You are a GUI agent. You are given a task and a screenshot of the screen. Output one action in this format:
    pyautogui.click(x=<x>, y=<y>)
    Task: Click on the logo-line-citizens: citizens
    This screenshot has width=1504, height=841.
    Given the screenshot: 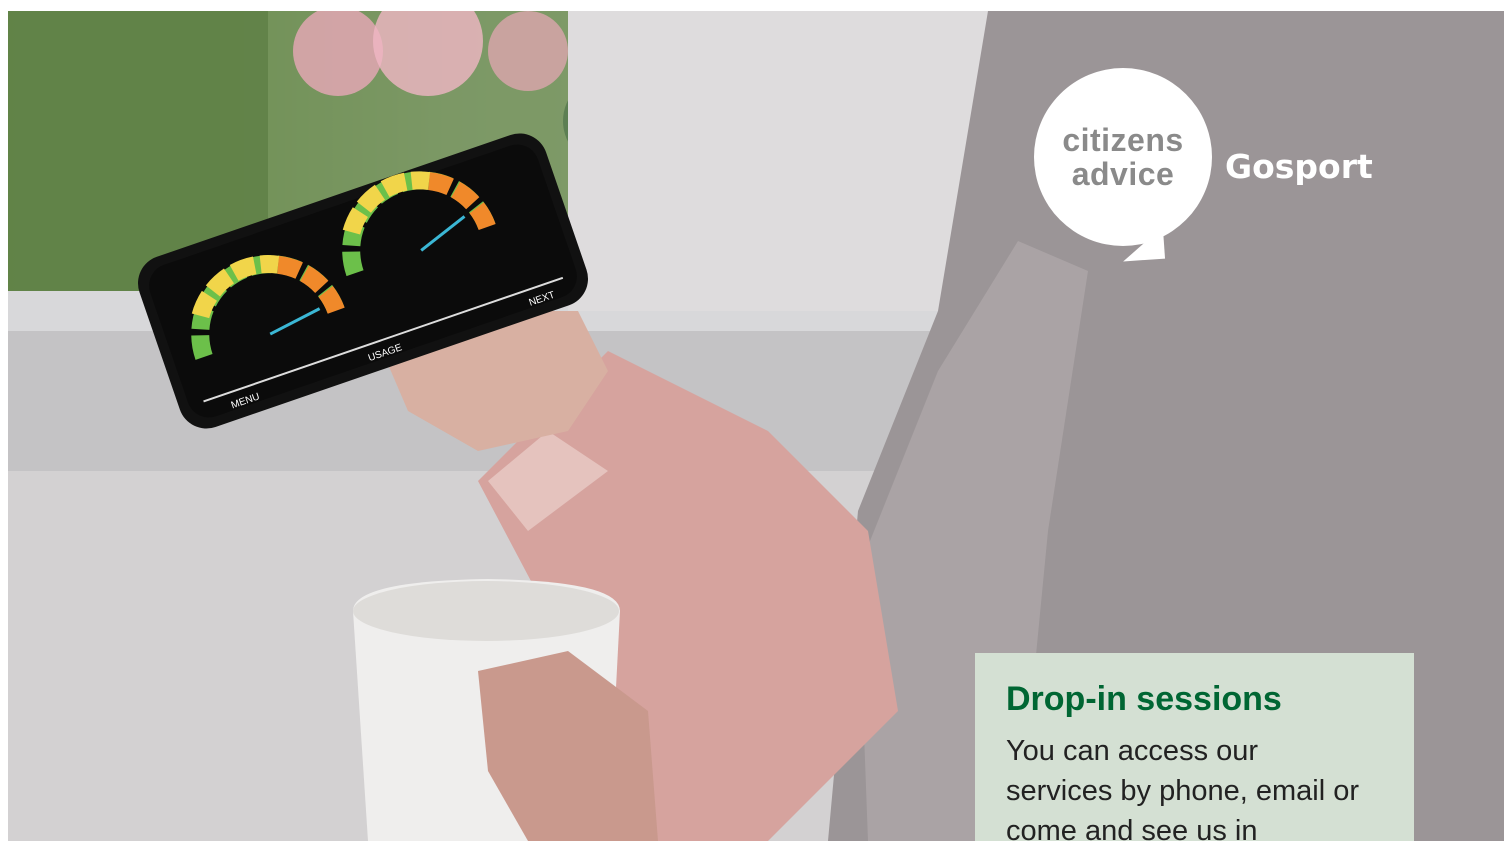 What is the action you would take?
    pyautogui.click(x=1123, y=140)
    